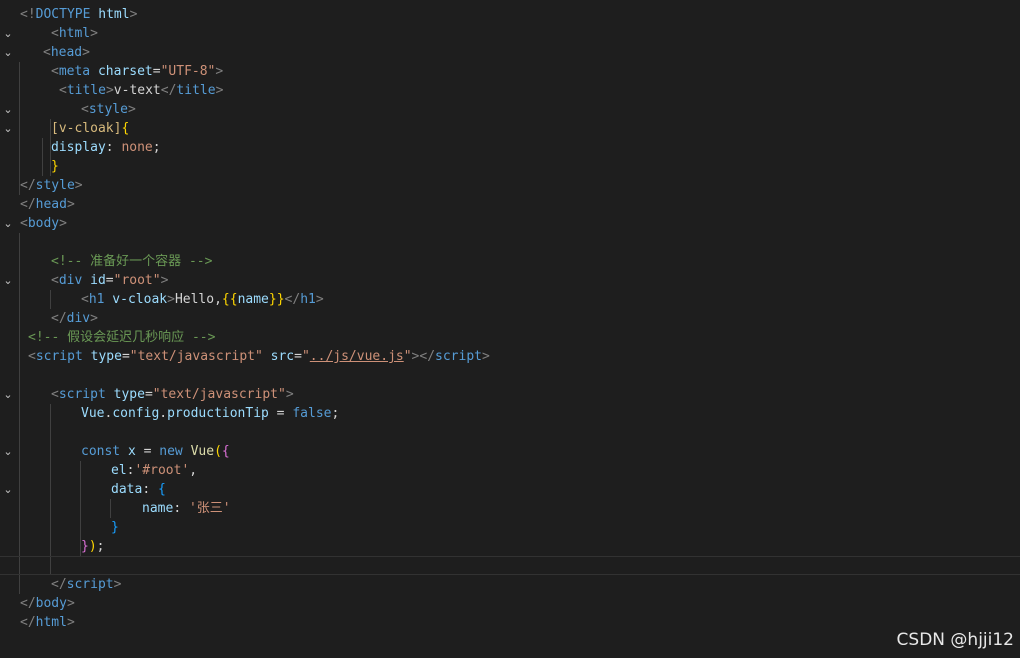  What do you see at coordinates (510, 280) in the screenshot?
I see `code-line: ⌄ <div id="root">` at bounding box center [510, 280].